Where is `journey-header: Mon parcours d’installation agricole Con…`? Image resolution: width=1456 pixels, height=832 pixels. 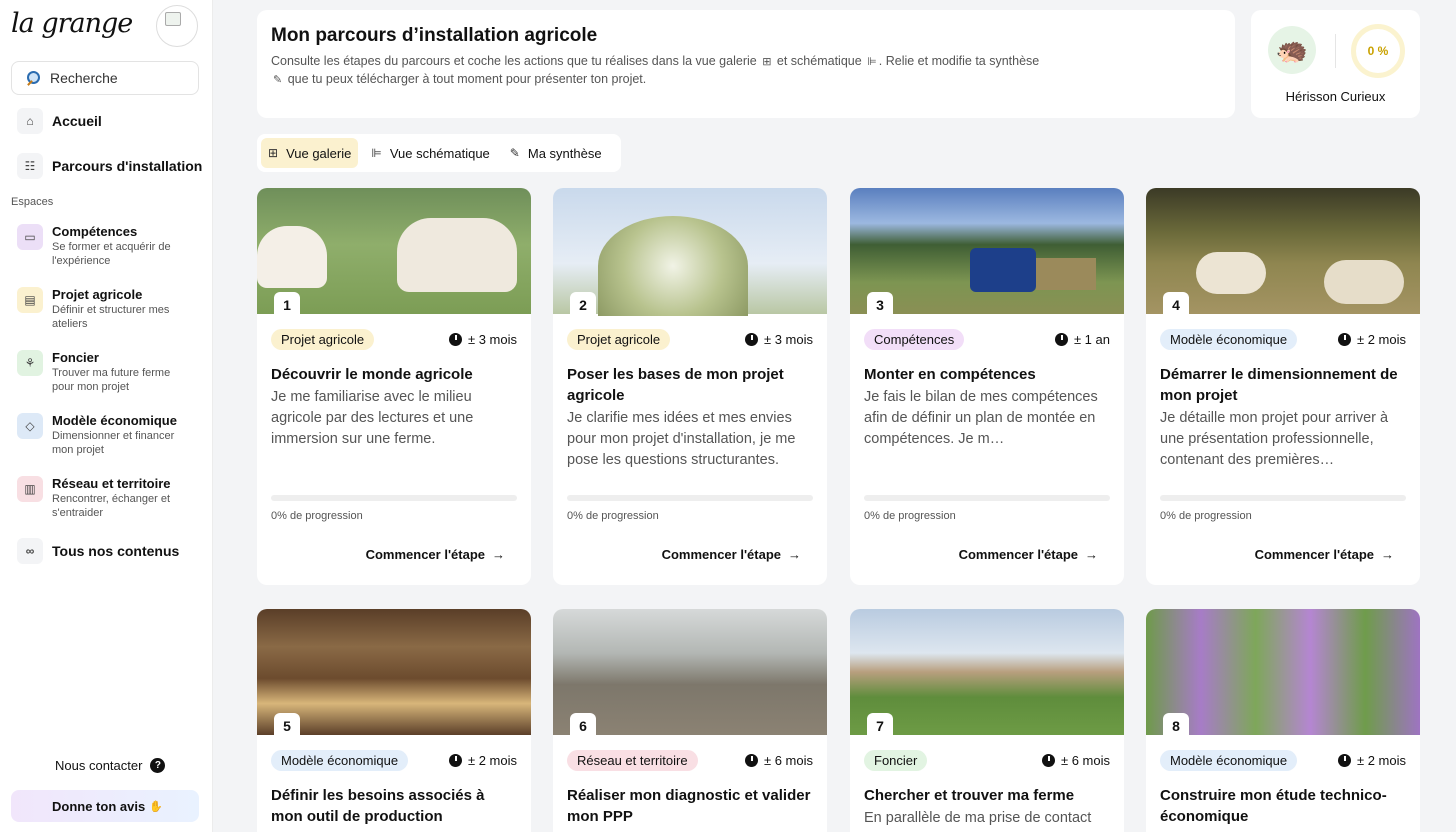
journey-header: Mon parcours d’installation agricole Con… is located at coordinates (746, 64).